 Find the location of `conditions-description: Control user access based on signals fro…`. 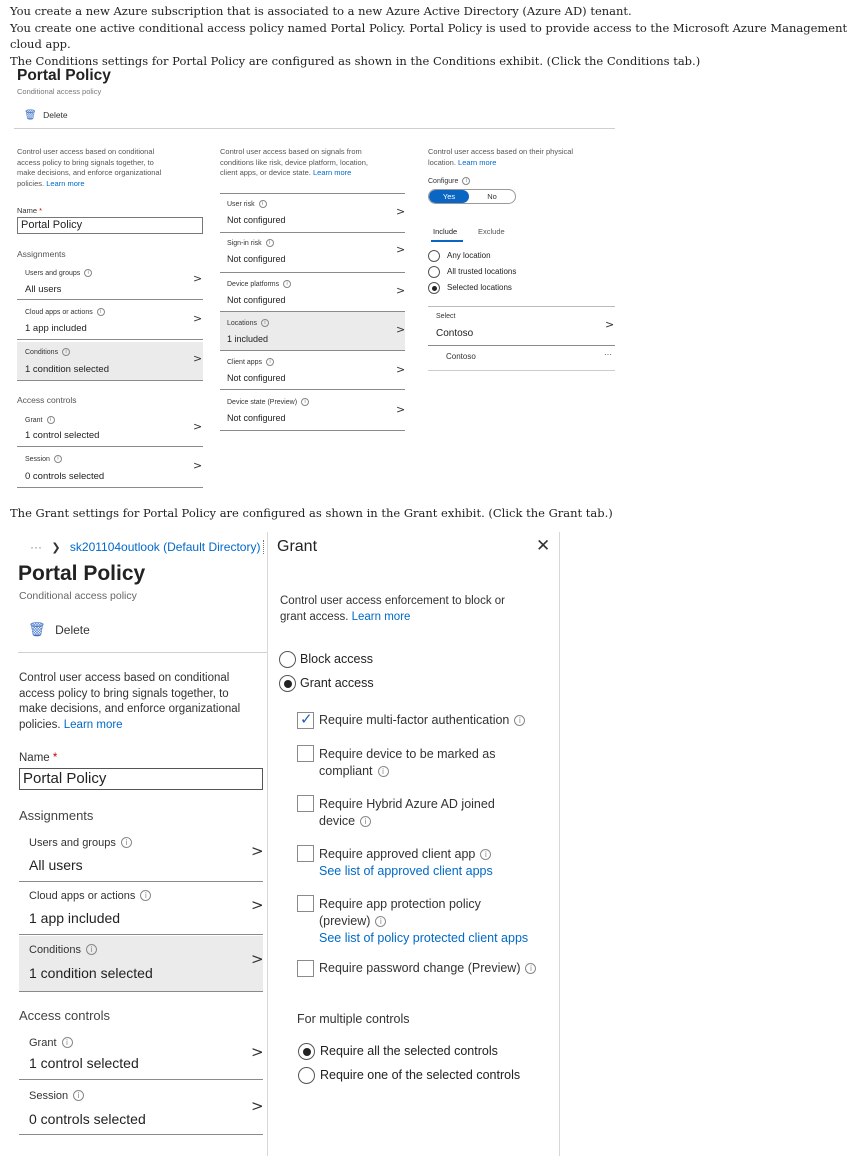

conditions-description: Control user access based on signals fro… is located at coordinates (294, 162).